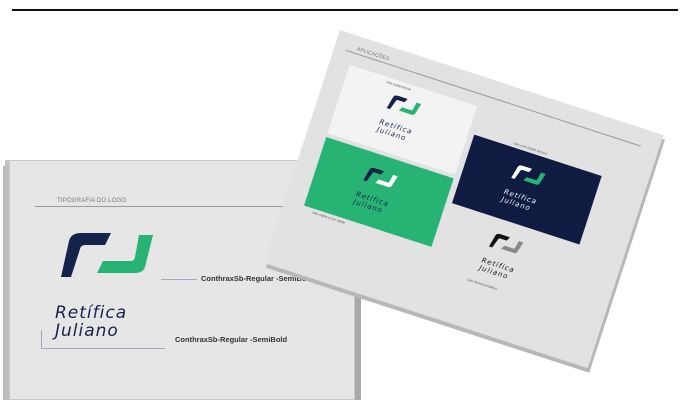 The height and width of the screenshot is (400, 690). I want to click on font-caption-top: ConthraxSb-Regular -SemiBold, so click(257, 278).